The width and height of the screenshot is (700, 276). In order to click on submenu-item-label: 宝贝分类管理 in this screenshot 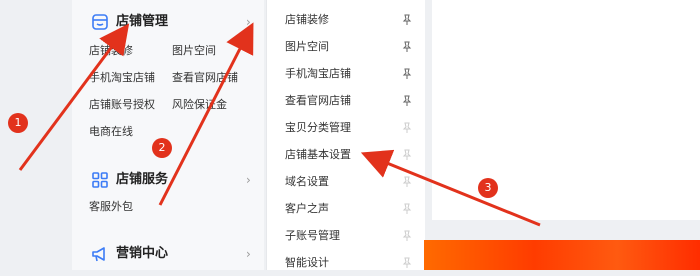, I will do `click(318, 127)`.